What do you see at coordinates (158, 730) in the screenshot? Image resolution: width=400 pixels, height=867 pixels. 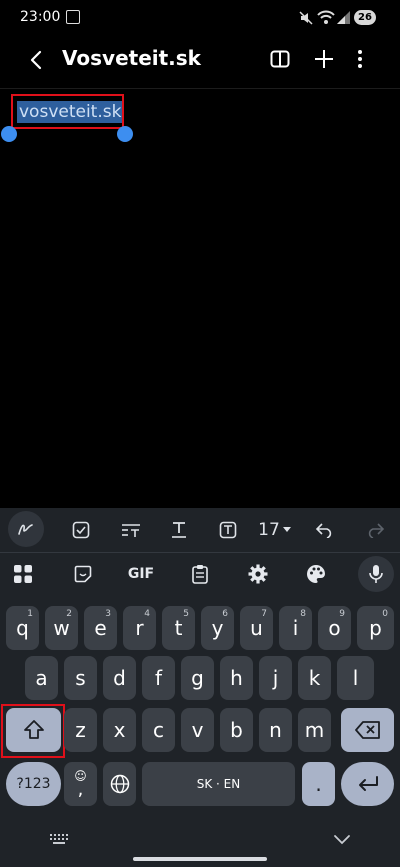 I see `key-c: c` at bounding box center [158, 730].